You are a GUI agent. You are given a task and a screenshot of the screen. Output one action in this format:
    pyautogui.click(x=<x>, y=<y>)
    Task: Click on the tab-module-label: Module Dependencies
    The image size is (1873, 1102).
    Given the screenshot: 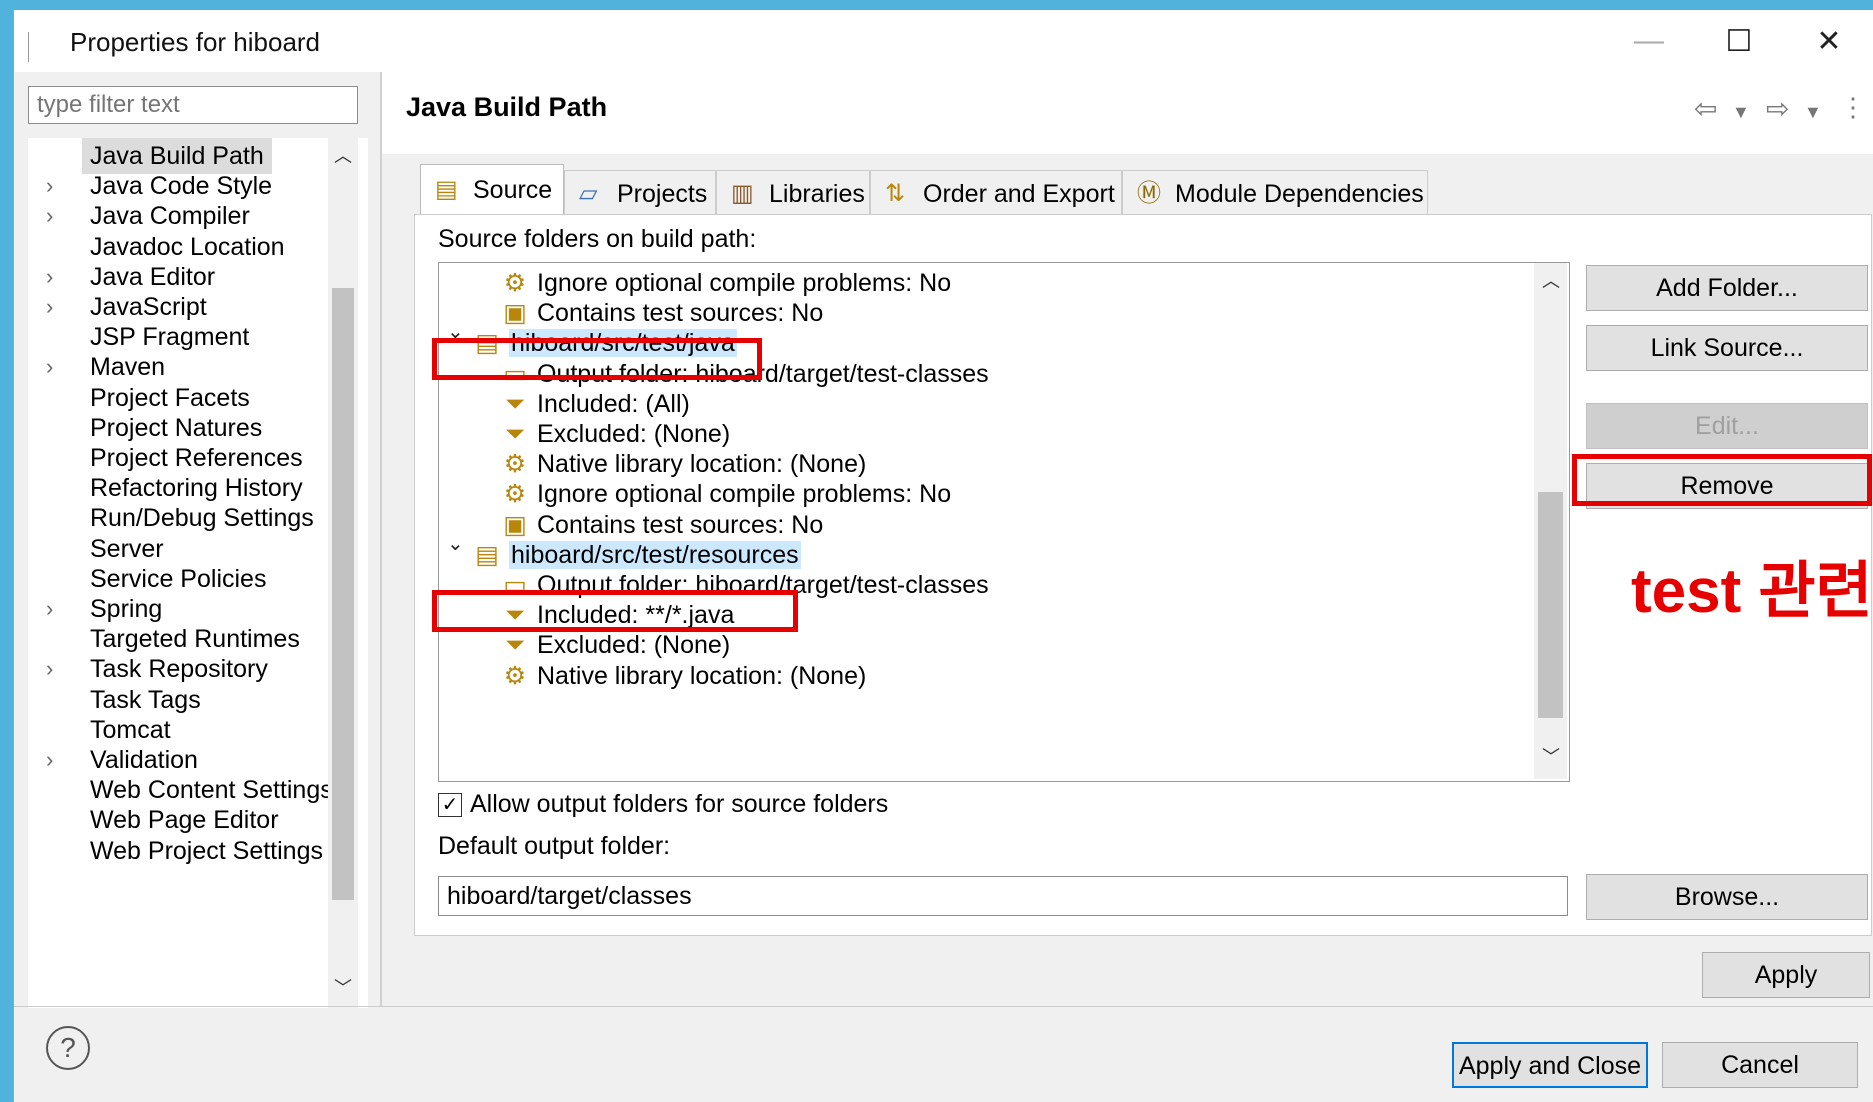 What is the action you would take?
    pyautogui.click(x=1299, y=194)
    